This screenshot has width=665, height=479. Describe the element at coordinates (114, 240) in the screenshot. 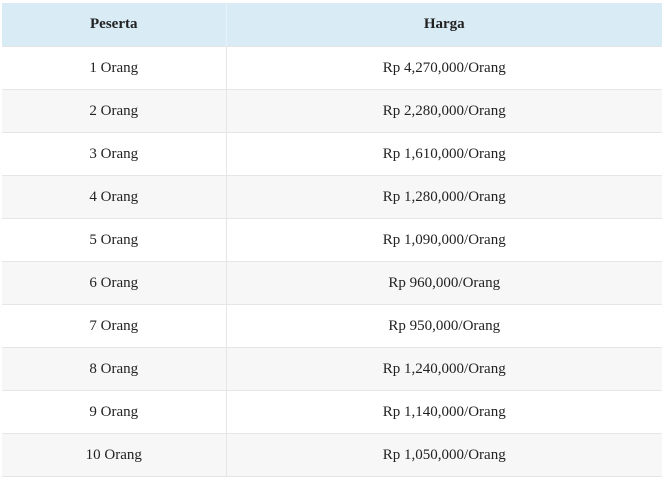

I see `participant-count: 5 Orang` at that location.